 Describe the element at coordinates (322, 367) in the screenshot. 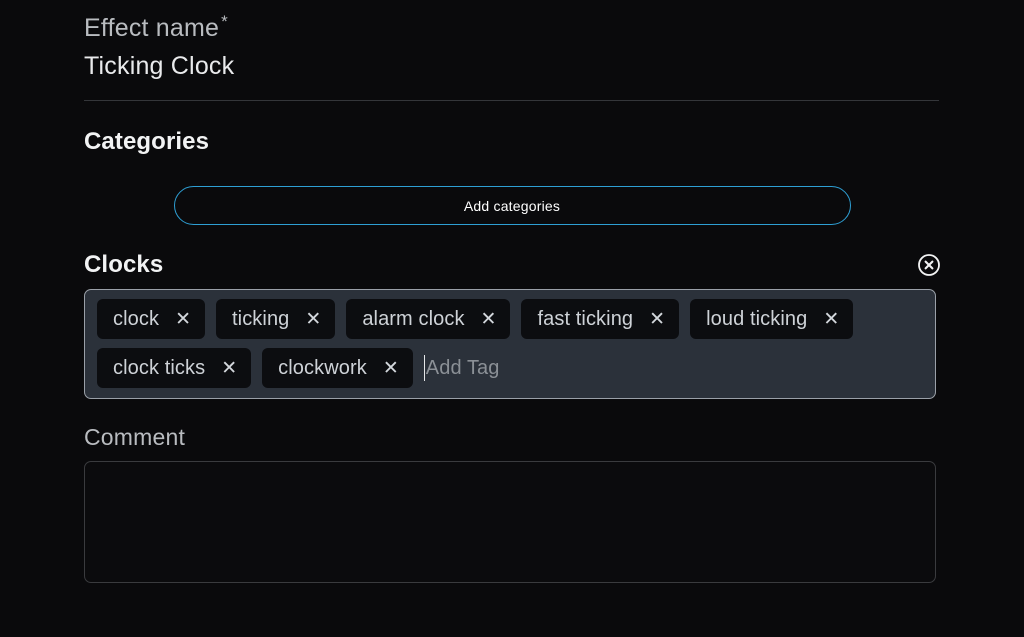

I see `tag-label: clockwork` at that location.